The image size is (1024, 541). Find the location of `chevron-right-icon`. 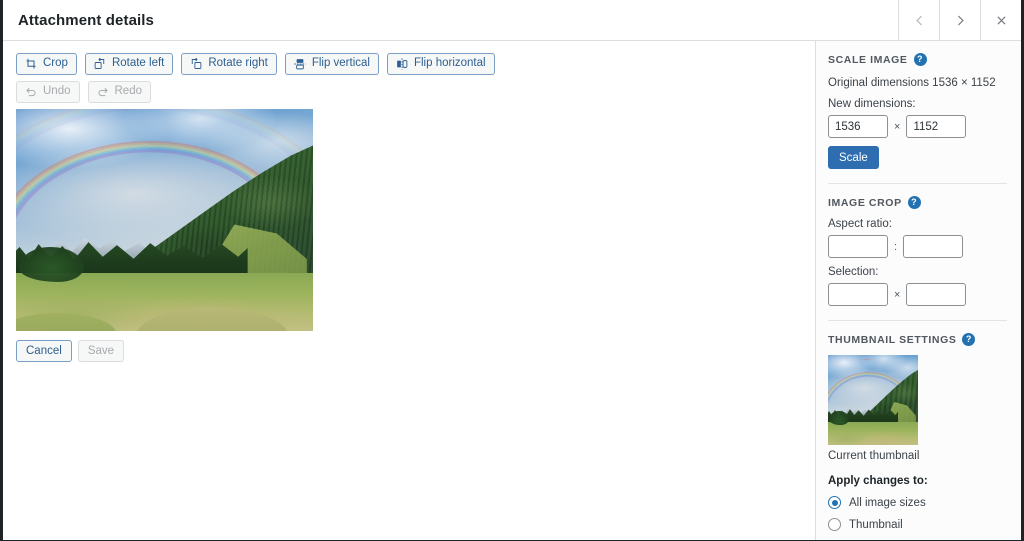

chevron-right-icon is located at coordinates (960, 20).